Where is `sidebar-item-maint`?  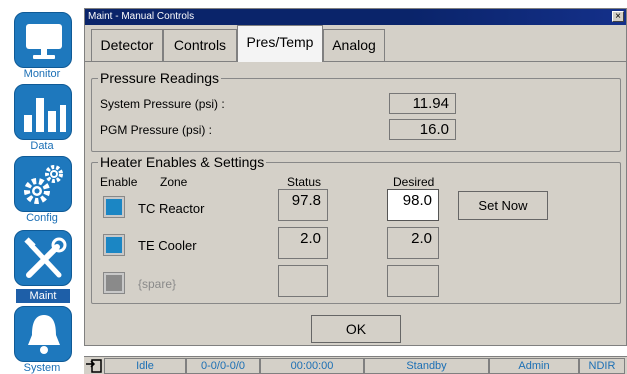
sidebar-item-maint is located at coordinates (43, 258).